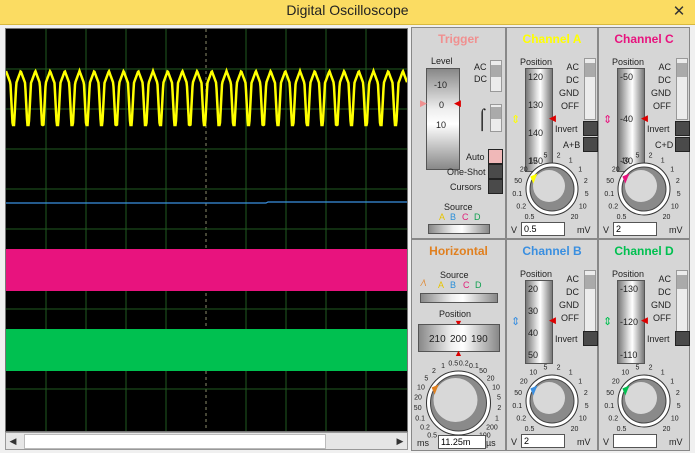 The width and height of the screenshot is (695, 453). What do you see at coordinates (453, 285) in the screenshot?
I see `horizontal-source-b: B` at bounding box center [453, 285].